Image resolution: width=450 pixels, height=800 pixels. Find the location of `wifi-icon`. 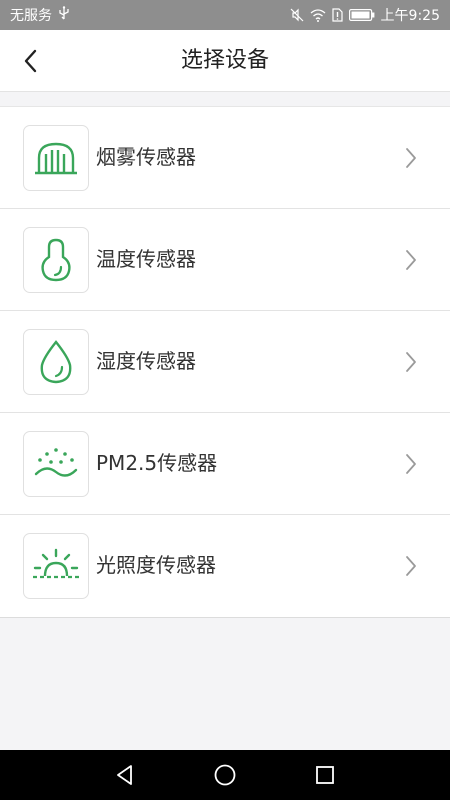

wifi-icon is located at coordinates (318, 15).